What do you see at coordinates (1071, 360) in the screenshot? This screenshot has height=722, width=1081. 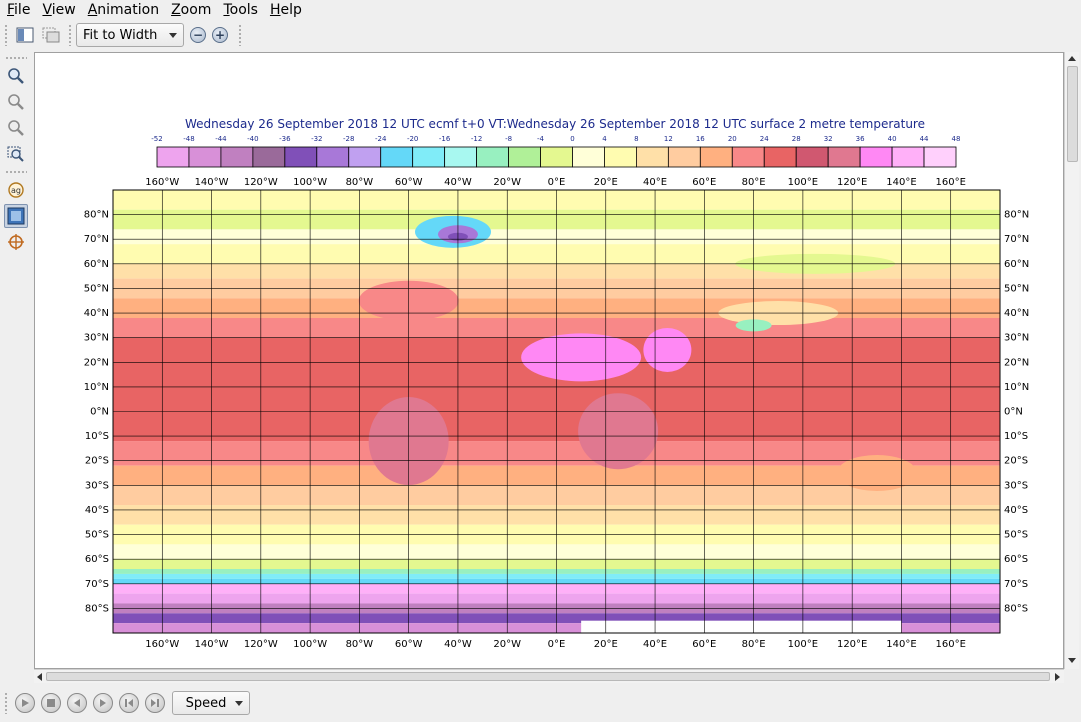 I see `vertical-scrollbar` at bounding box center [1071, 360].